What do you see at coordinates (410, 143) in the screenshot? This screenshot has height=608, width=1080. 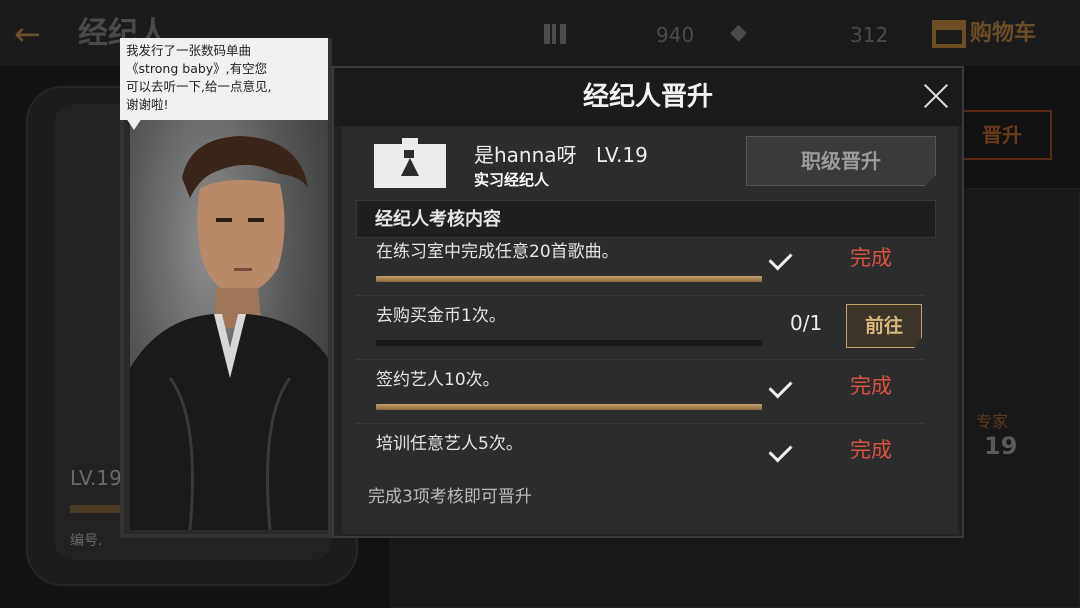 I see `agent-card-icon-notch` at bounding box center [410, 143].